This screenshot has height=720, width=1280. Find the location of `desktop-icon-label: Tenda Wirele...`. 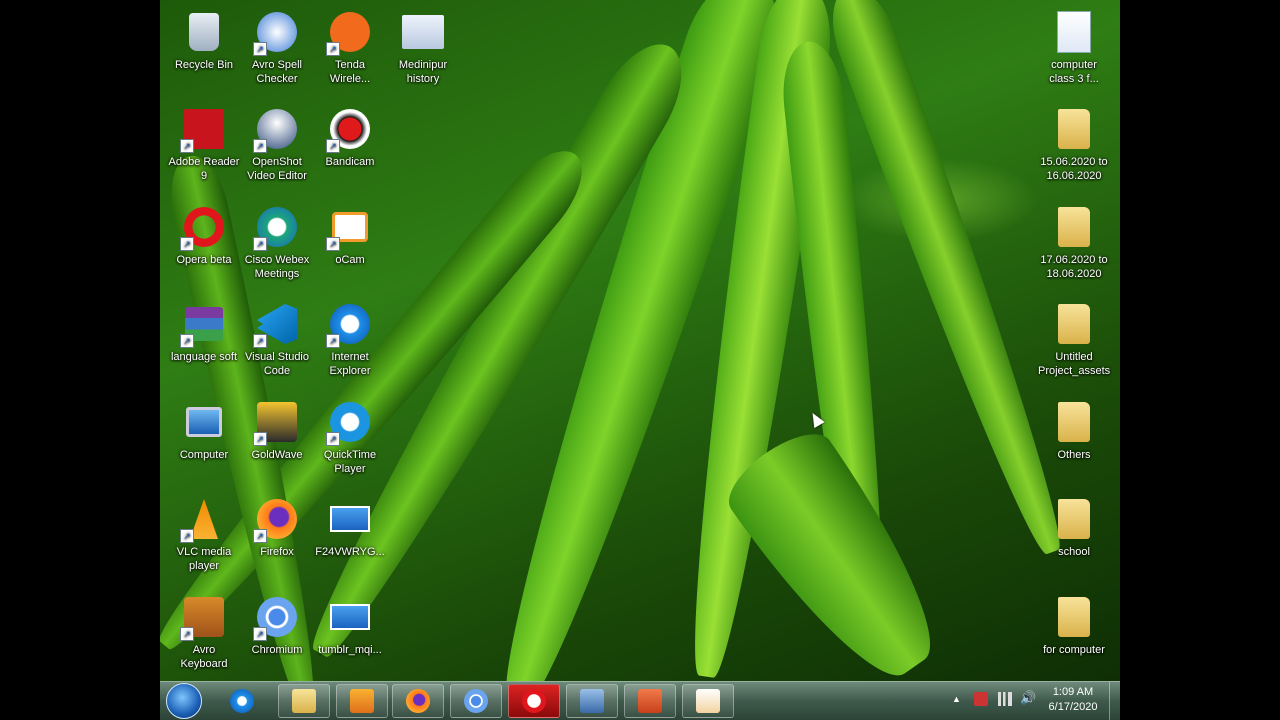

desktop-icon-label: Tenda Wirele... is located at coordinates (350, 72).